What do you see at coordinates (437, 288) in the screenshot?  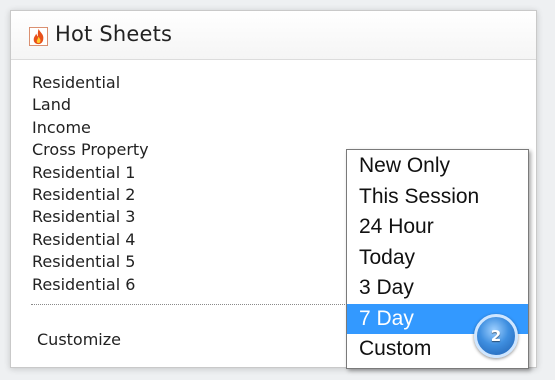 I see `dropdown-option-3-day: 3 Day` at bounding box center [437, 288].